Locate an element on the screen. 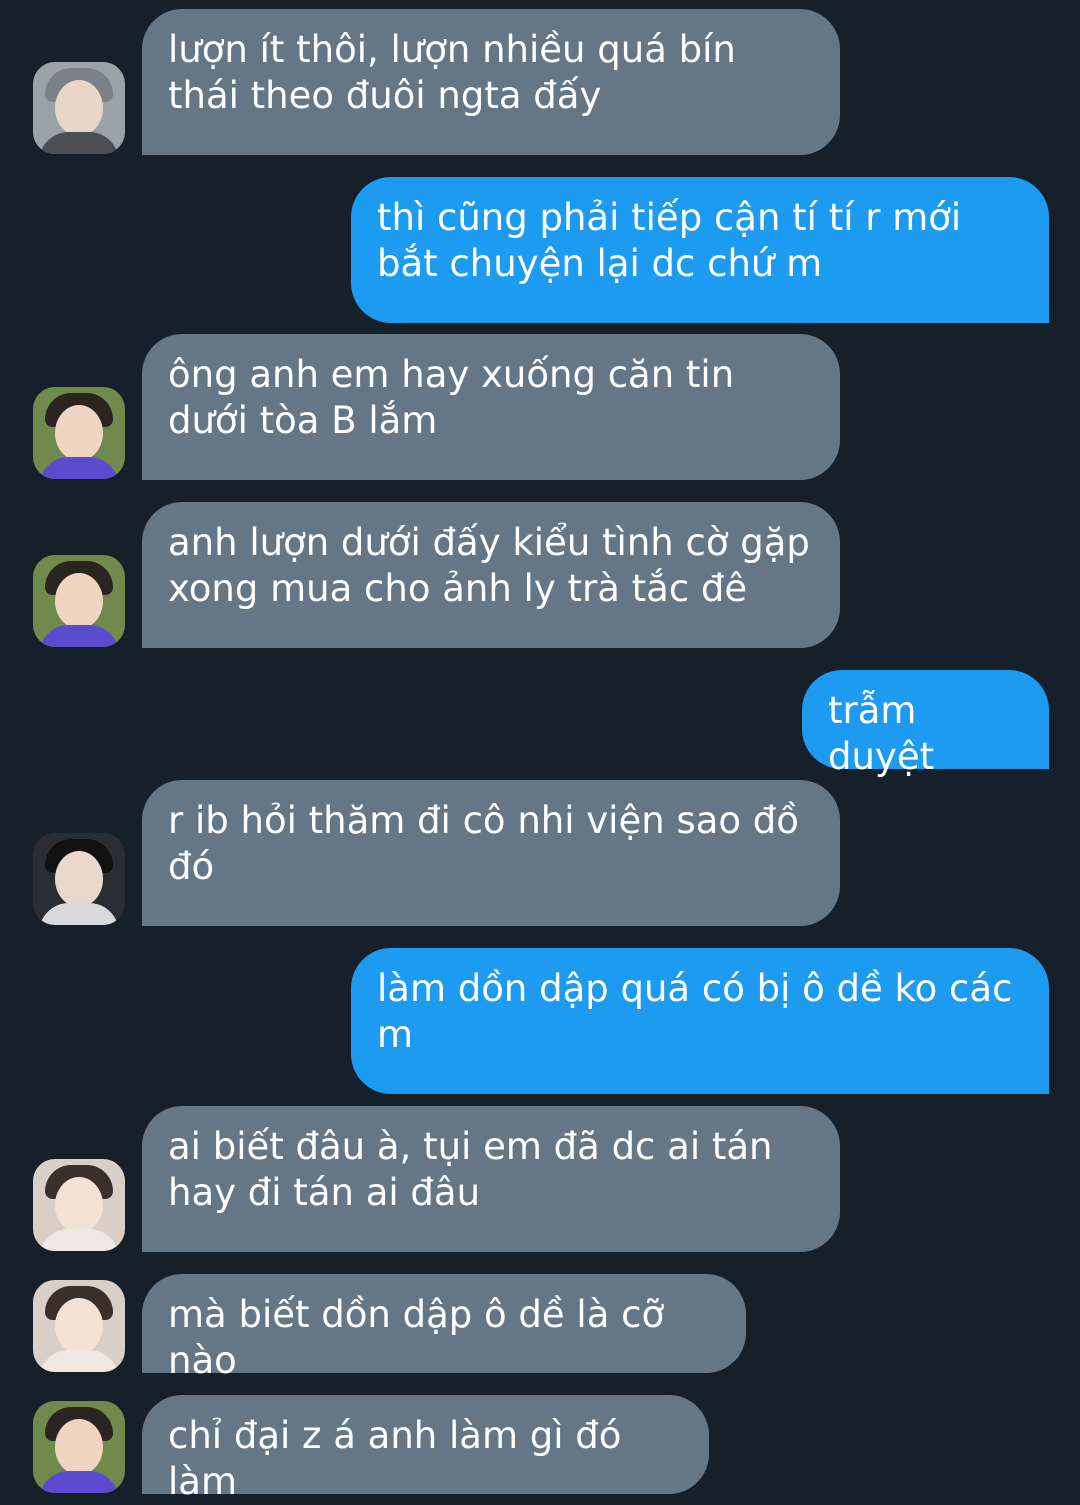 The height and width of the screenshot is (1505, 1080). message-text: trẫm duyệt is located at coordinates (881, 733).